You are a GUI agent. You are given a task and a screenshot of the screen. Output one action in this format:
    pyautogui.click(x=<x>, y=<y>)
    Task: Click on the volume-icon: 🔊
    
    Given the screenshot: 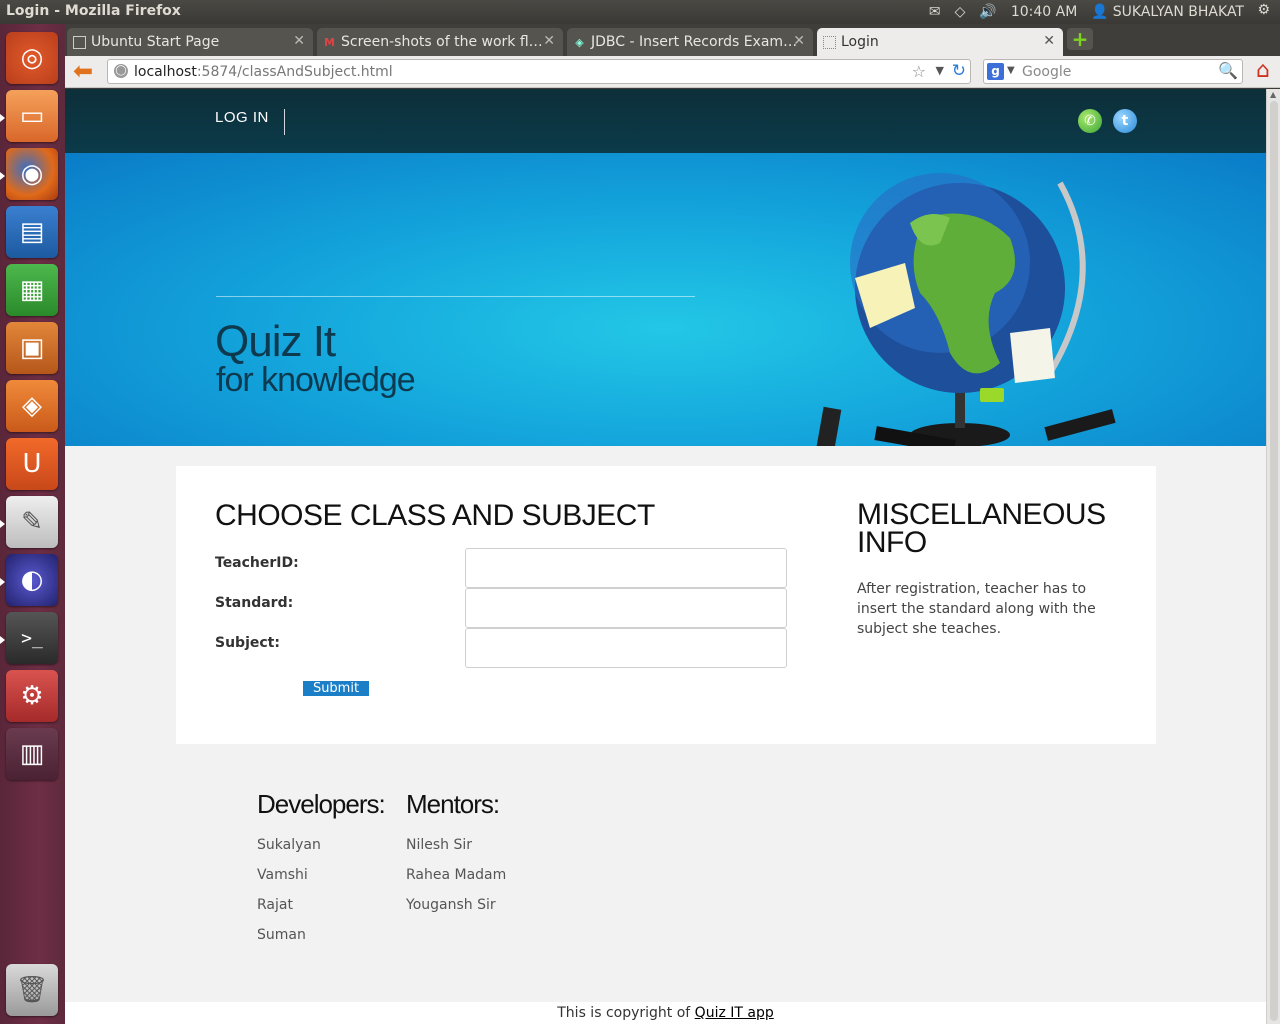 What is the action you would take?
    pyautogui.click(x=987, y=12)
    